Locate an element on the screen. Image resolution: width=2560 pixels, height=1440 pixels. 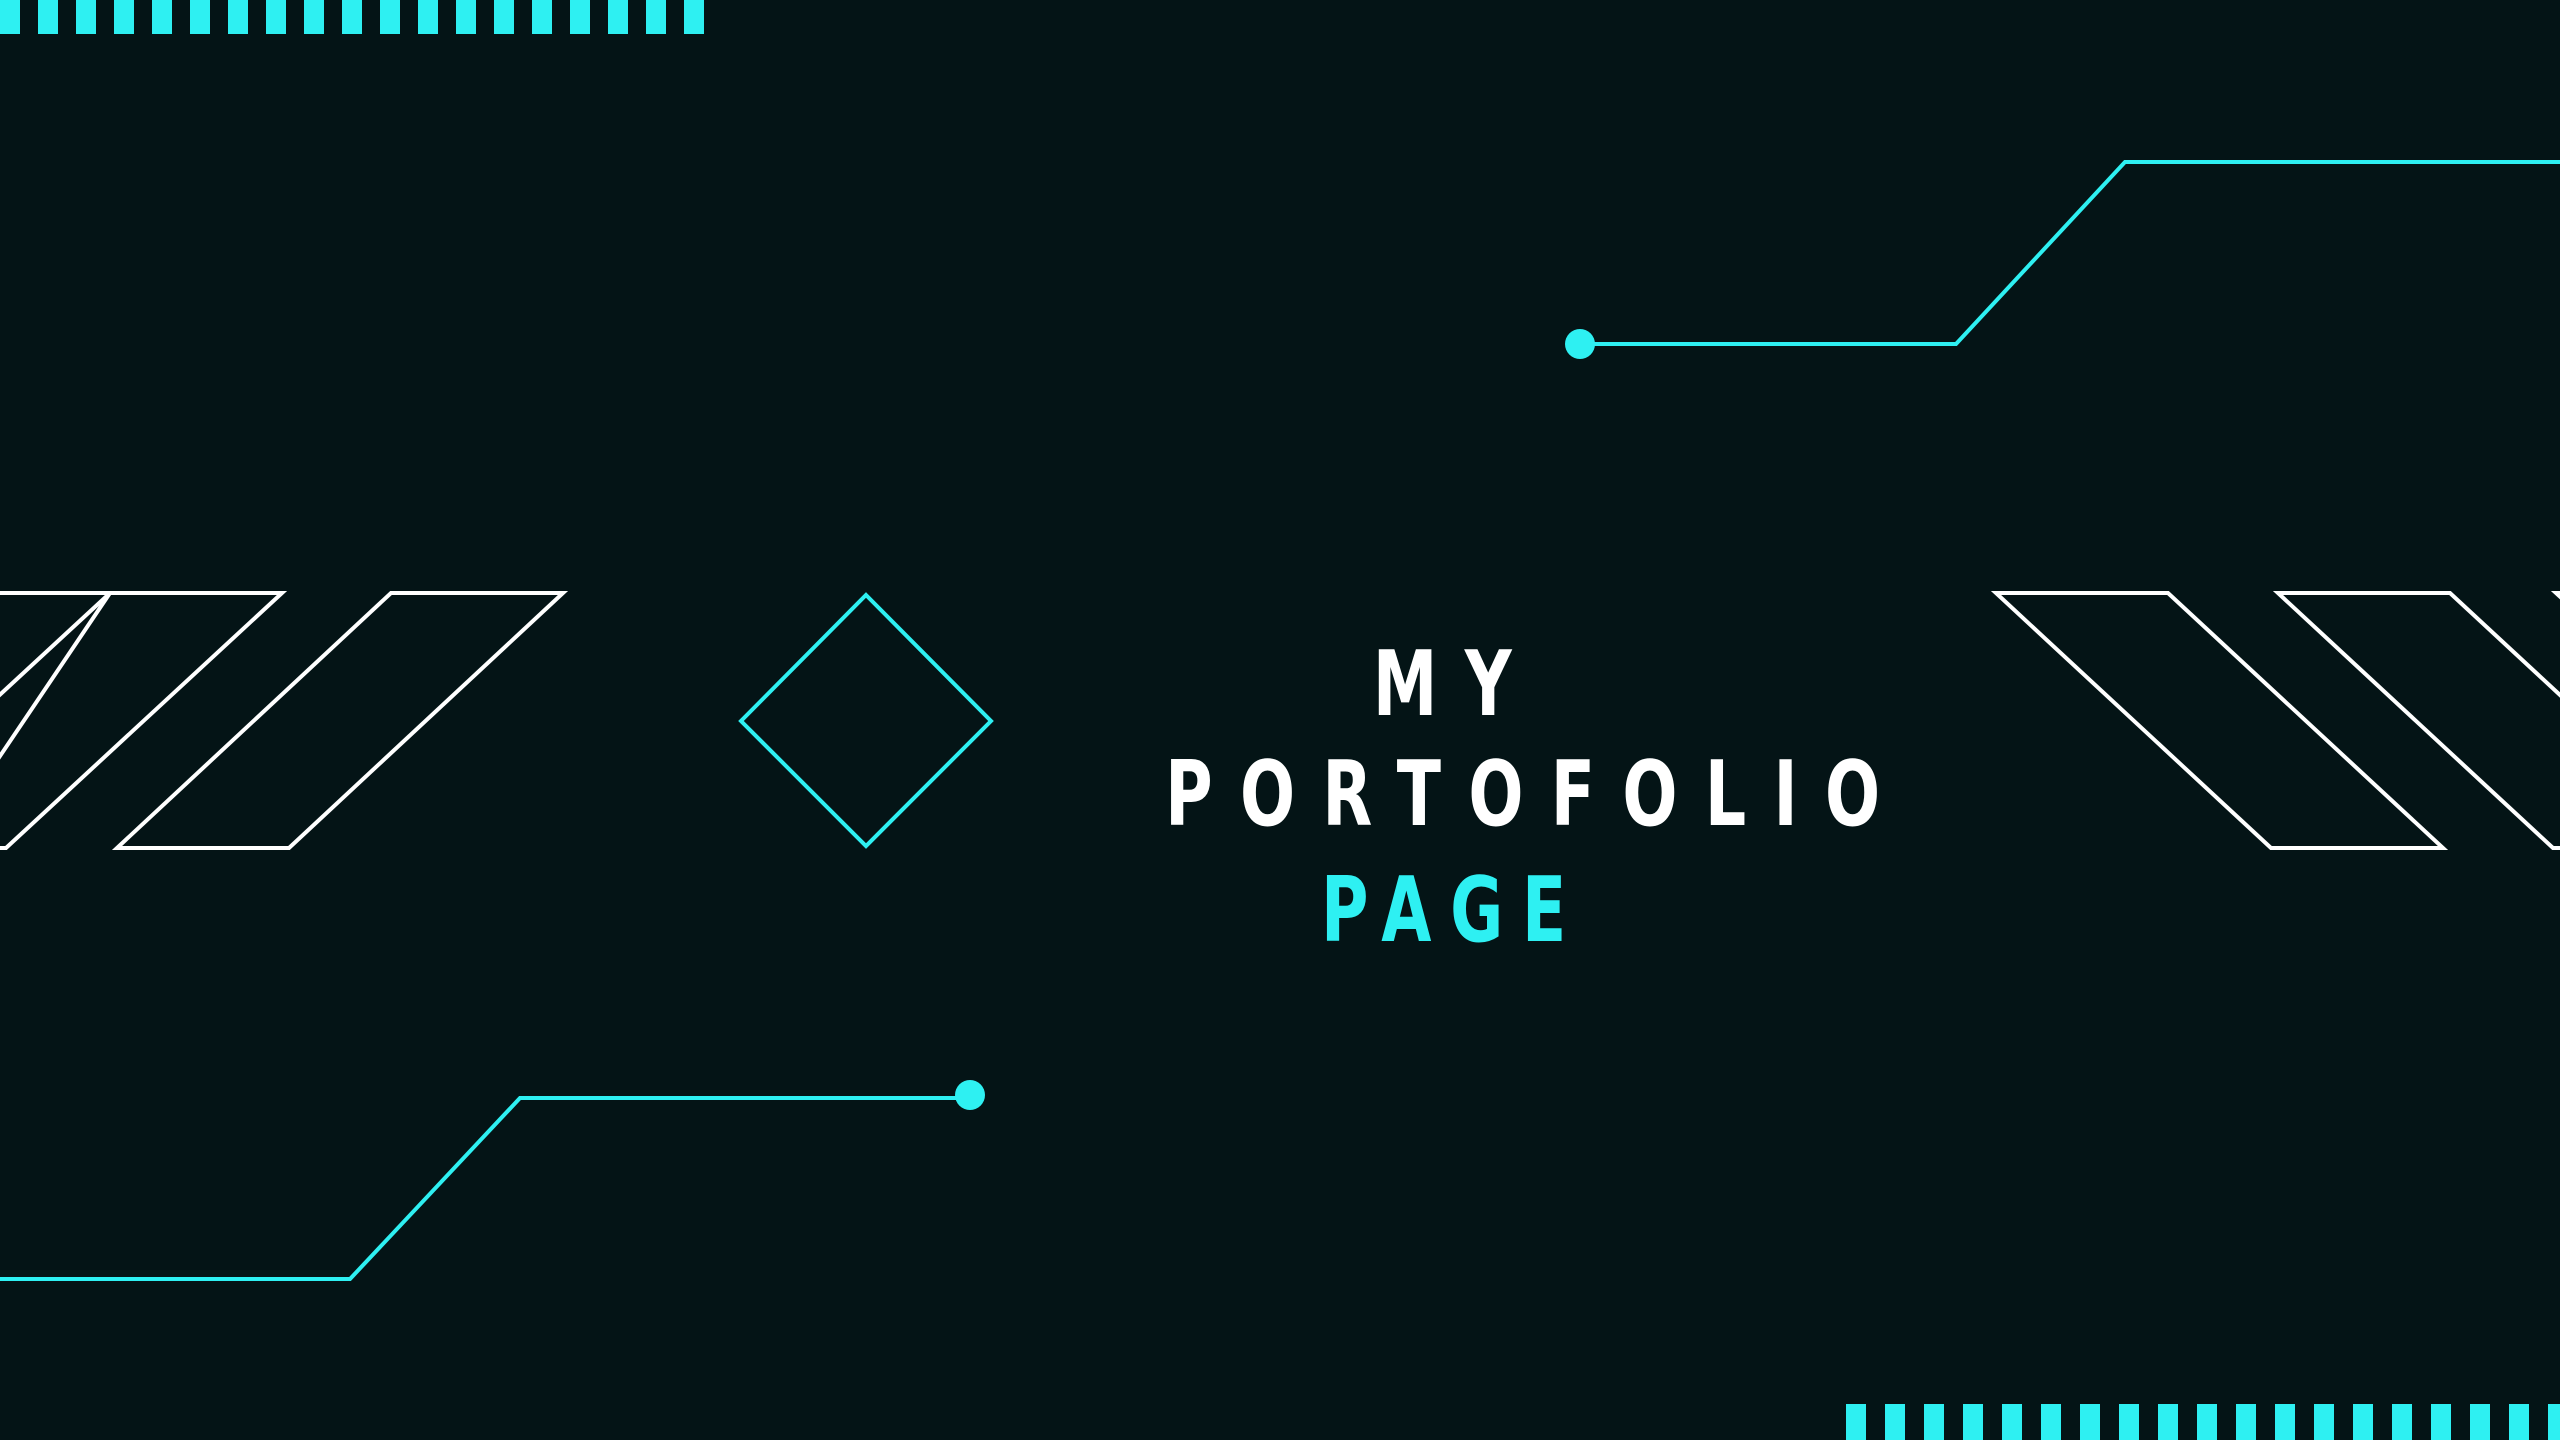
title-line-page: PAGE is located at coordinates (1453, 910).